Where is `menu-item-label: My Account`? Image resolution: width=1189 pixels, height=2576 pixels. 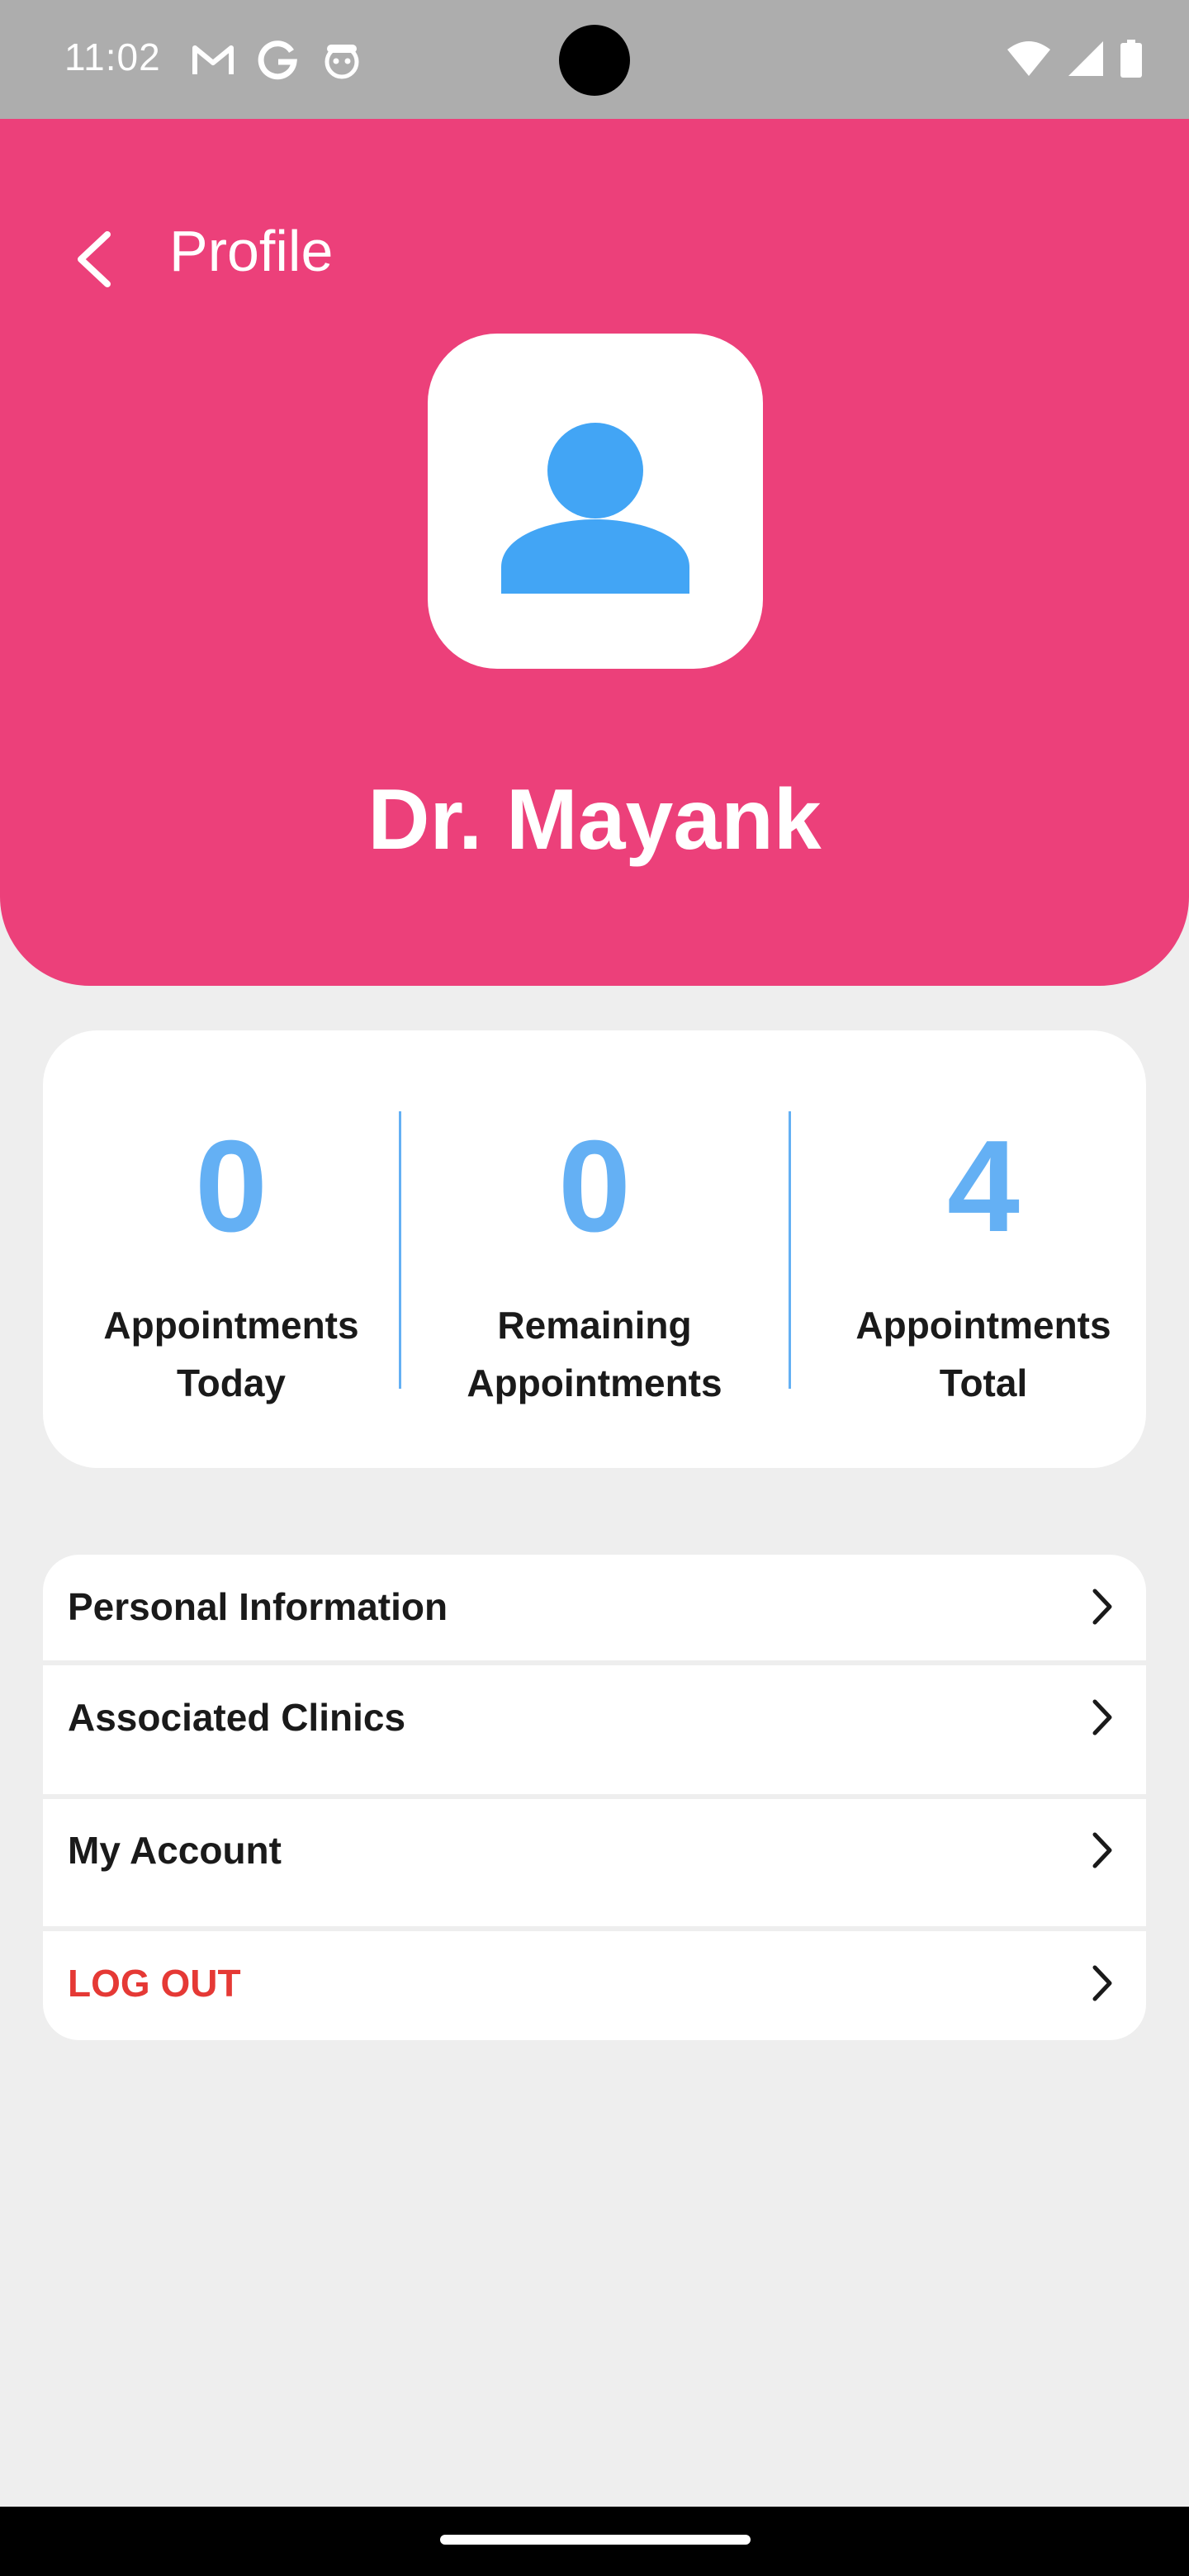 menu-item-label: My Account is located at coordinates (175, 1850).